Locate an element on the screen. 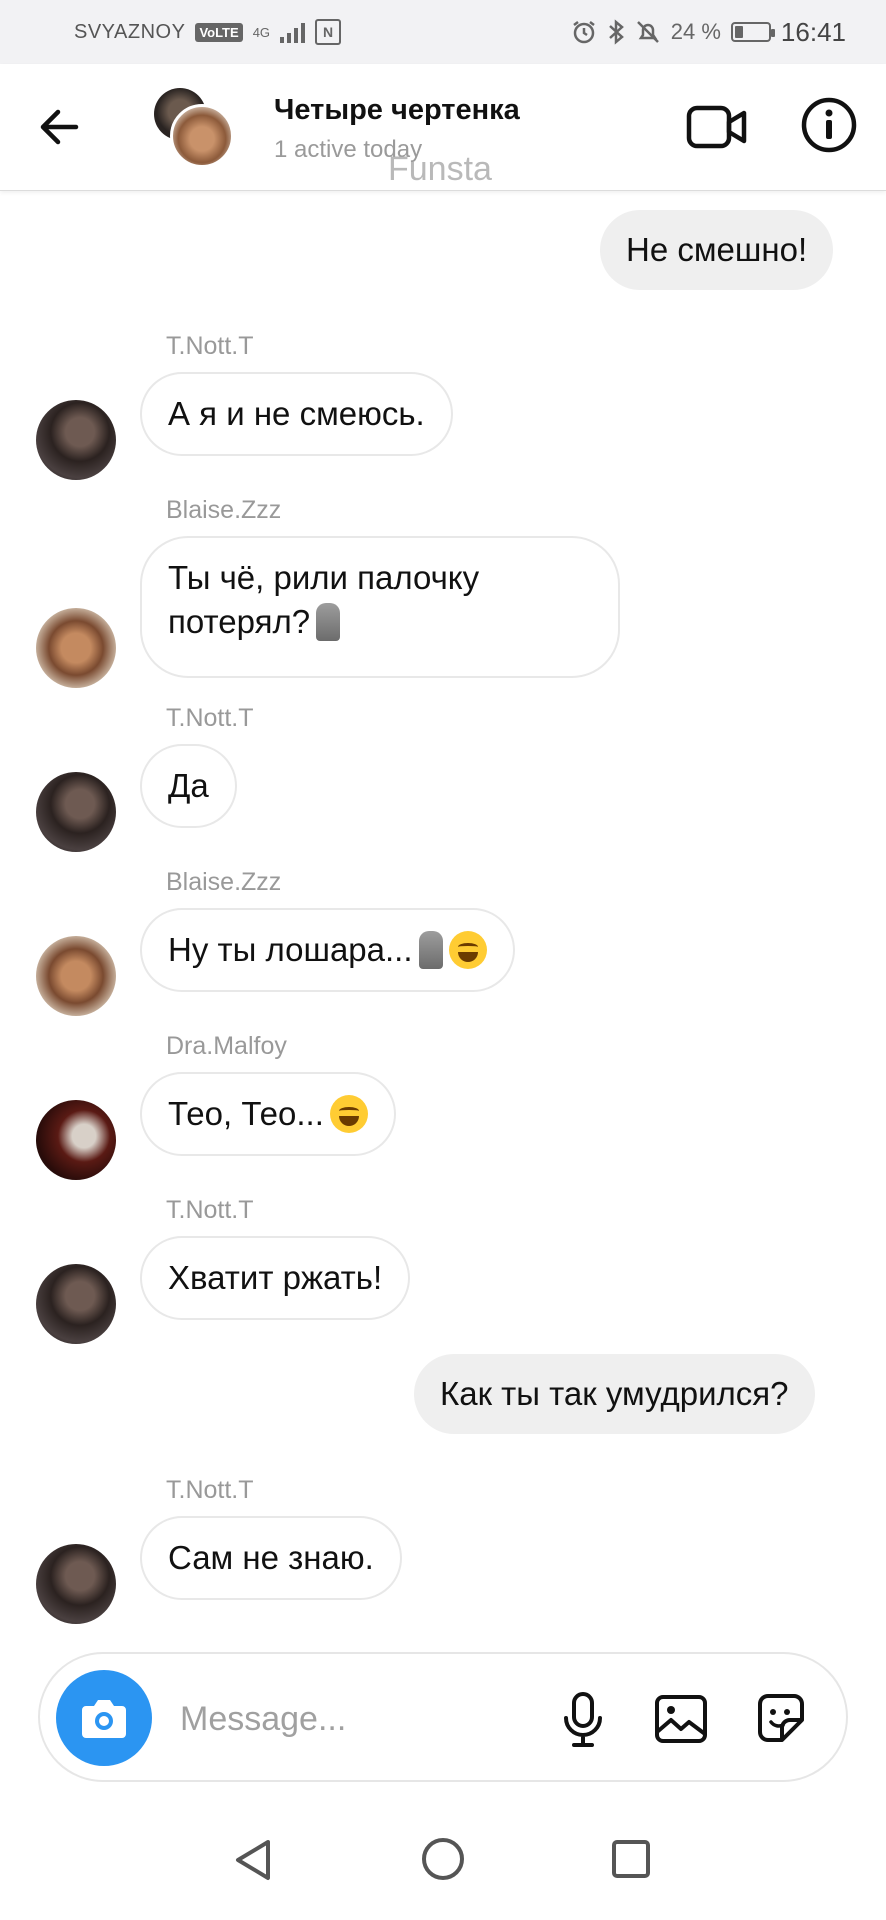 The width and height of the screenshot is (886, 1920). nav-back-icon is located at coordinates (254, 1860).